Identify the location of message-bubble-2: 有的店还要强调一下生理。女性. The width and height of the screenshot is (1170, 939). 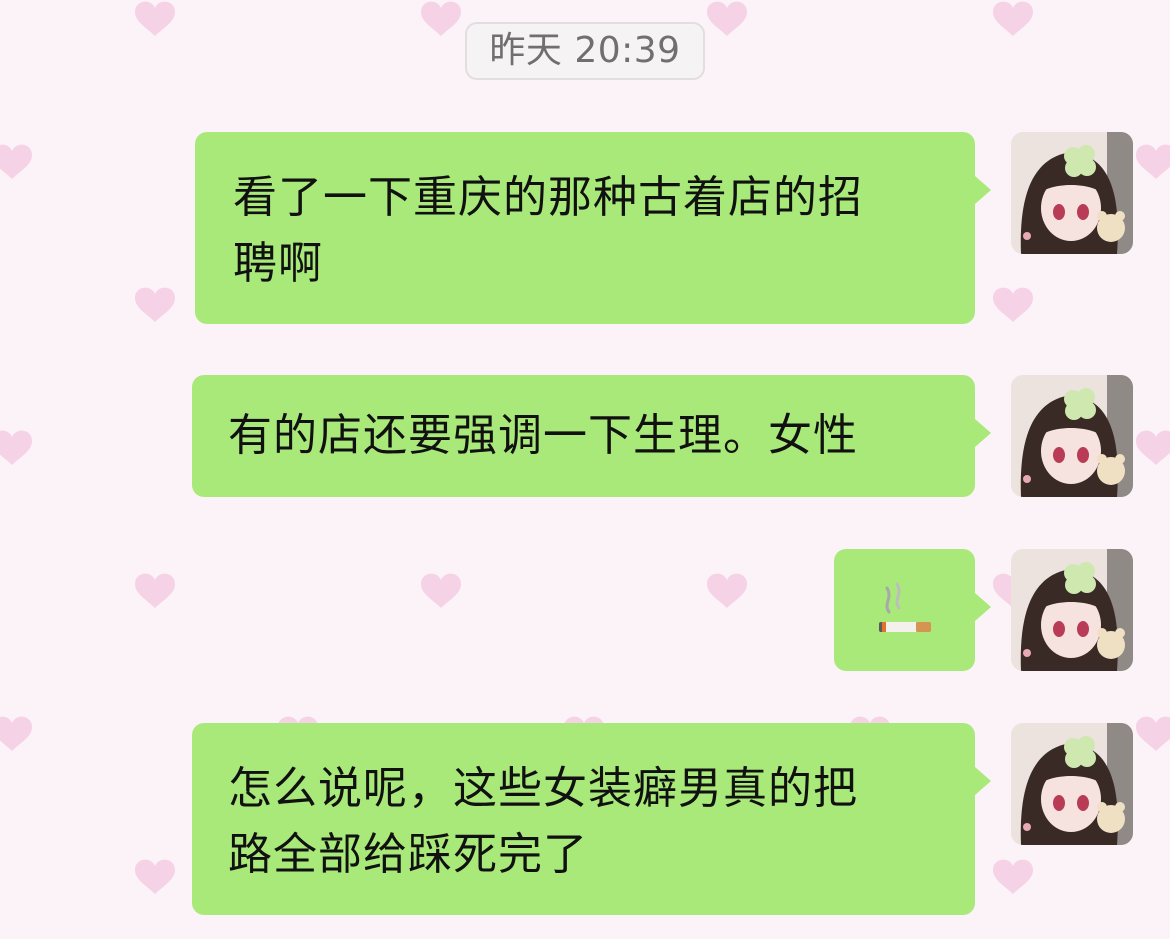
(591, 436).